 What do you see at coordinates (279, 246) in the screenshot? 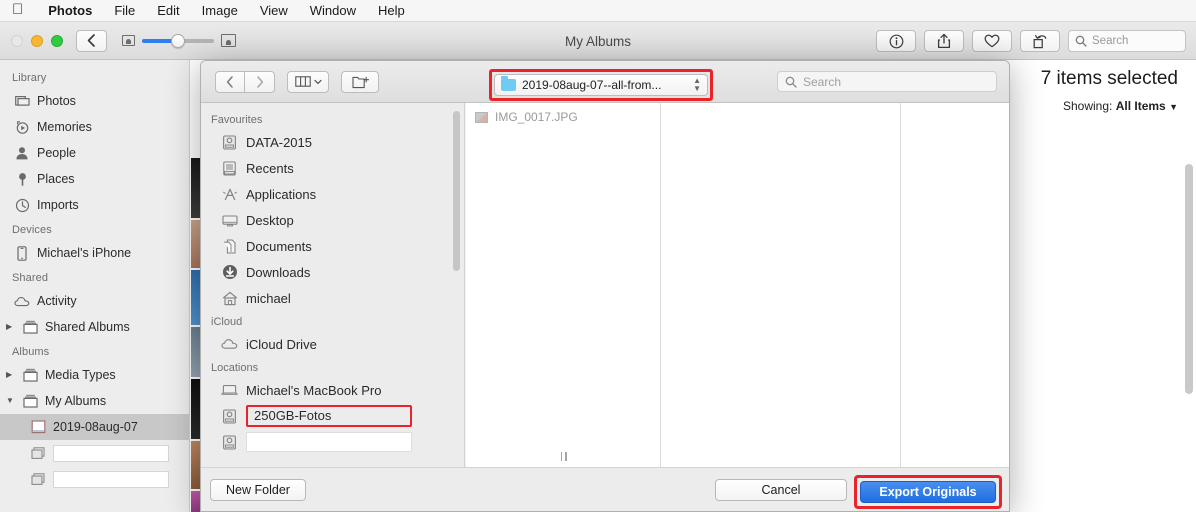
I see `dialog-sidebar-item-label: Documents` at bounding box center [279, 246].